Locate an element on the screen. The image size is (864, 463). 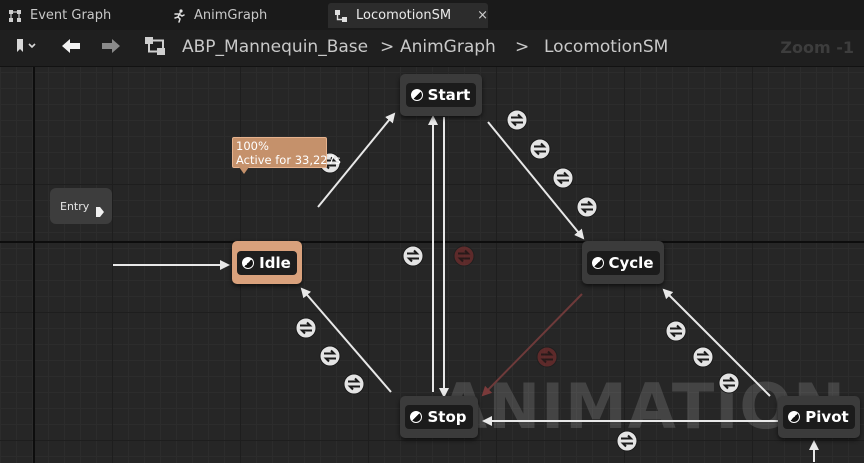
entry-node: Entry is located at coordinates (81, 206).